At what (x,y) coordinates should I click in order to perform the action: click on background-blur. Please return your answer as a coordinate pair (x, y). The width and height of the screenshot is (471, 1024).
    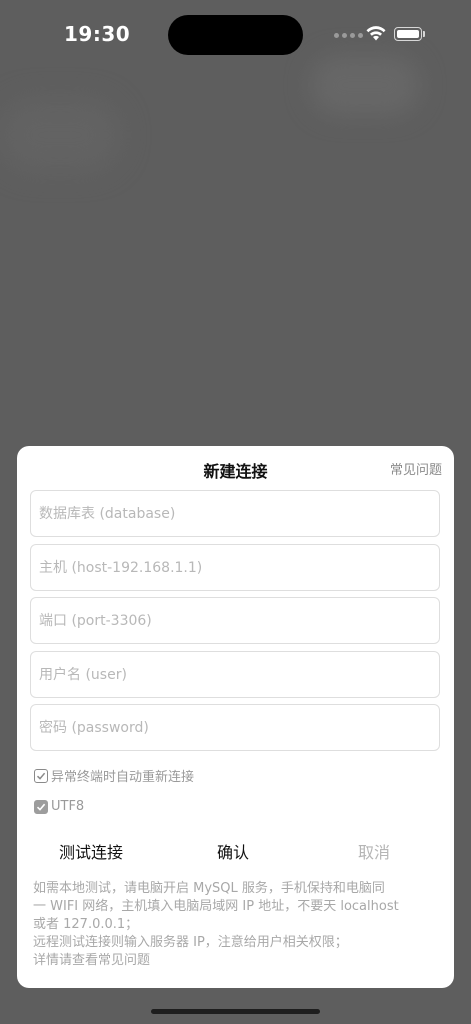
    Looking at the image, I should click on (60, 135).